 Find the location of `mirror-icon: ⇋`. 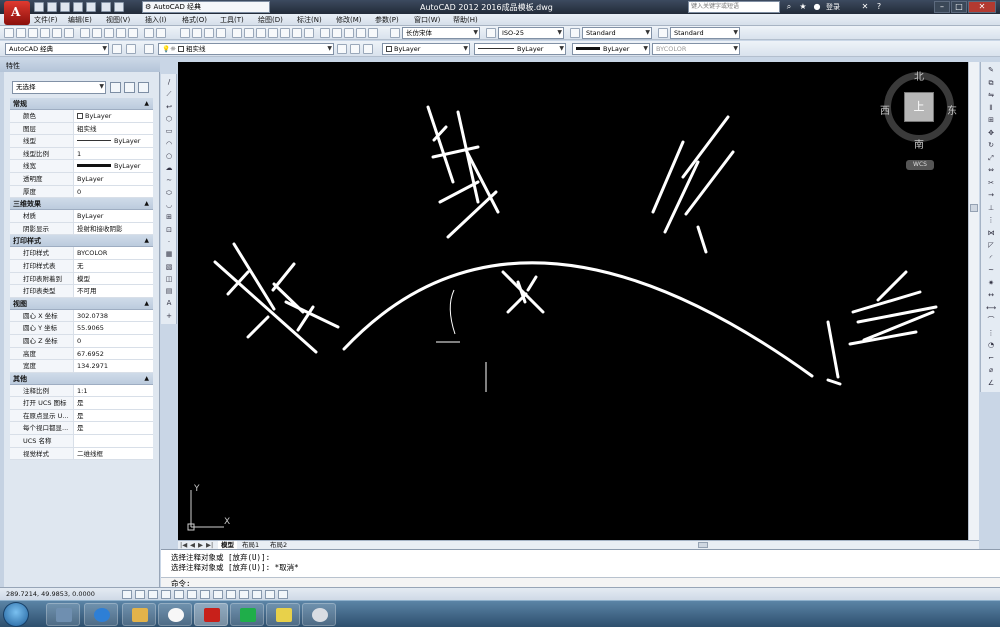

mirror-icon: ⇋ is located at coordinates (991, 95).